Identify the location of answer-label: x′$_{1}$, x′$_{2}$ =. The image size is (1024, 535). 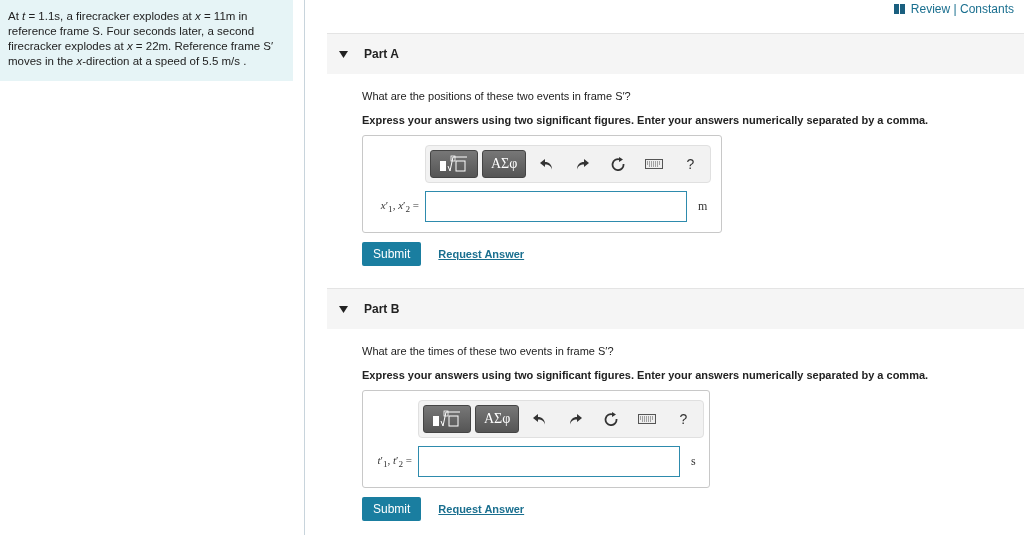
(399, 204).